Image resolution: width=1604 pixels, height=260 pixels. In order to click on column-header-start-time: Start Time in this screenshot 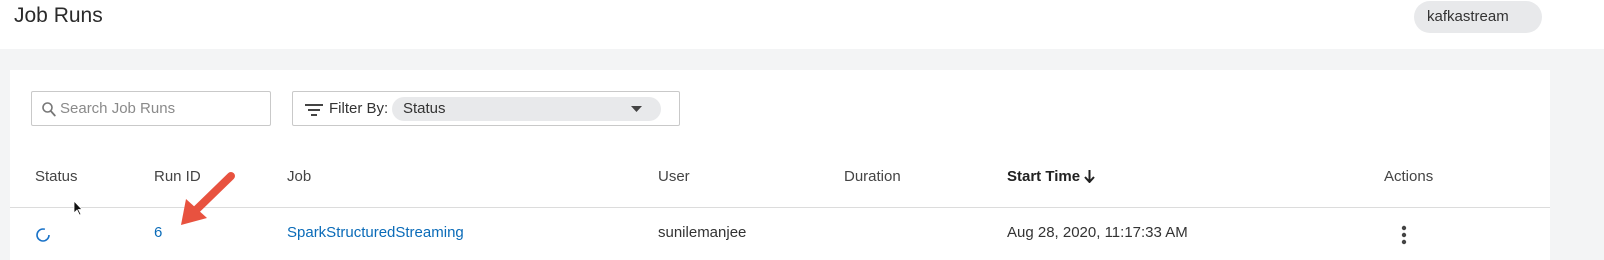, I will do `click(1051, 176)`.